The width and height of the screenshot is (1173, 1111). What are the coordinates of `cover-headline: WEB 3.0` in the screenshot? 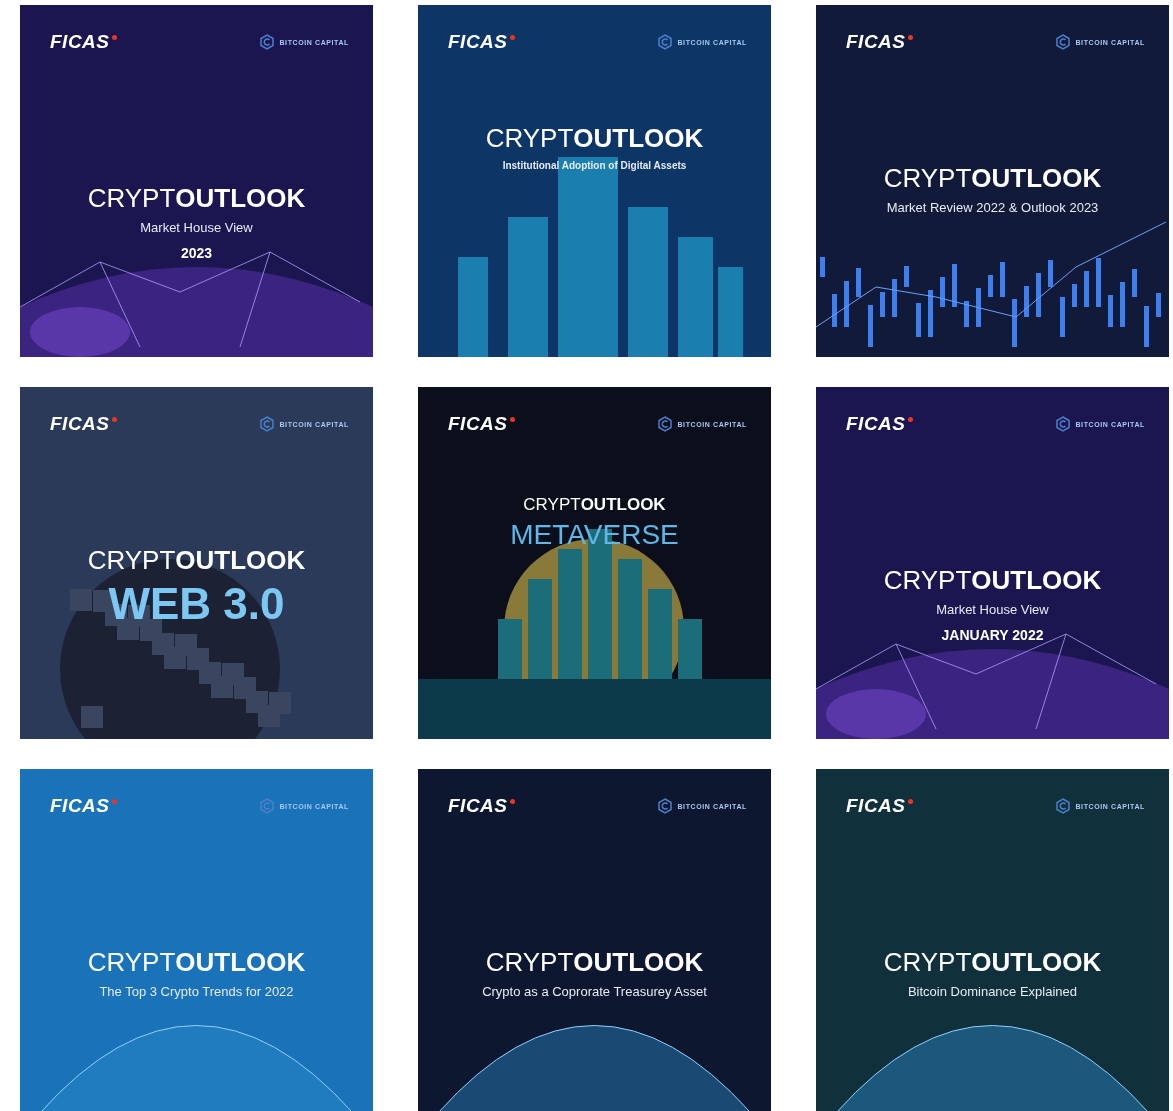 It's located at (196, 604).